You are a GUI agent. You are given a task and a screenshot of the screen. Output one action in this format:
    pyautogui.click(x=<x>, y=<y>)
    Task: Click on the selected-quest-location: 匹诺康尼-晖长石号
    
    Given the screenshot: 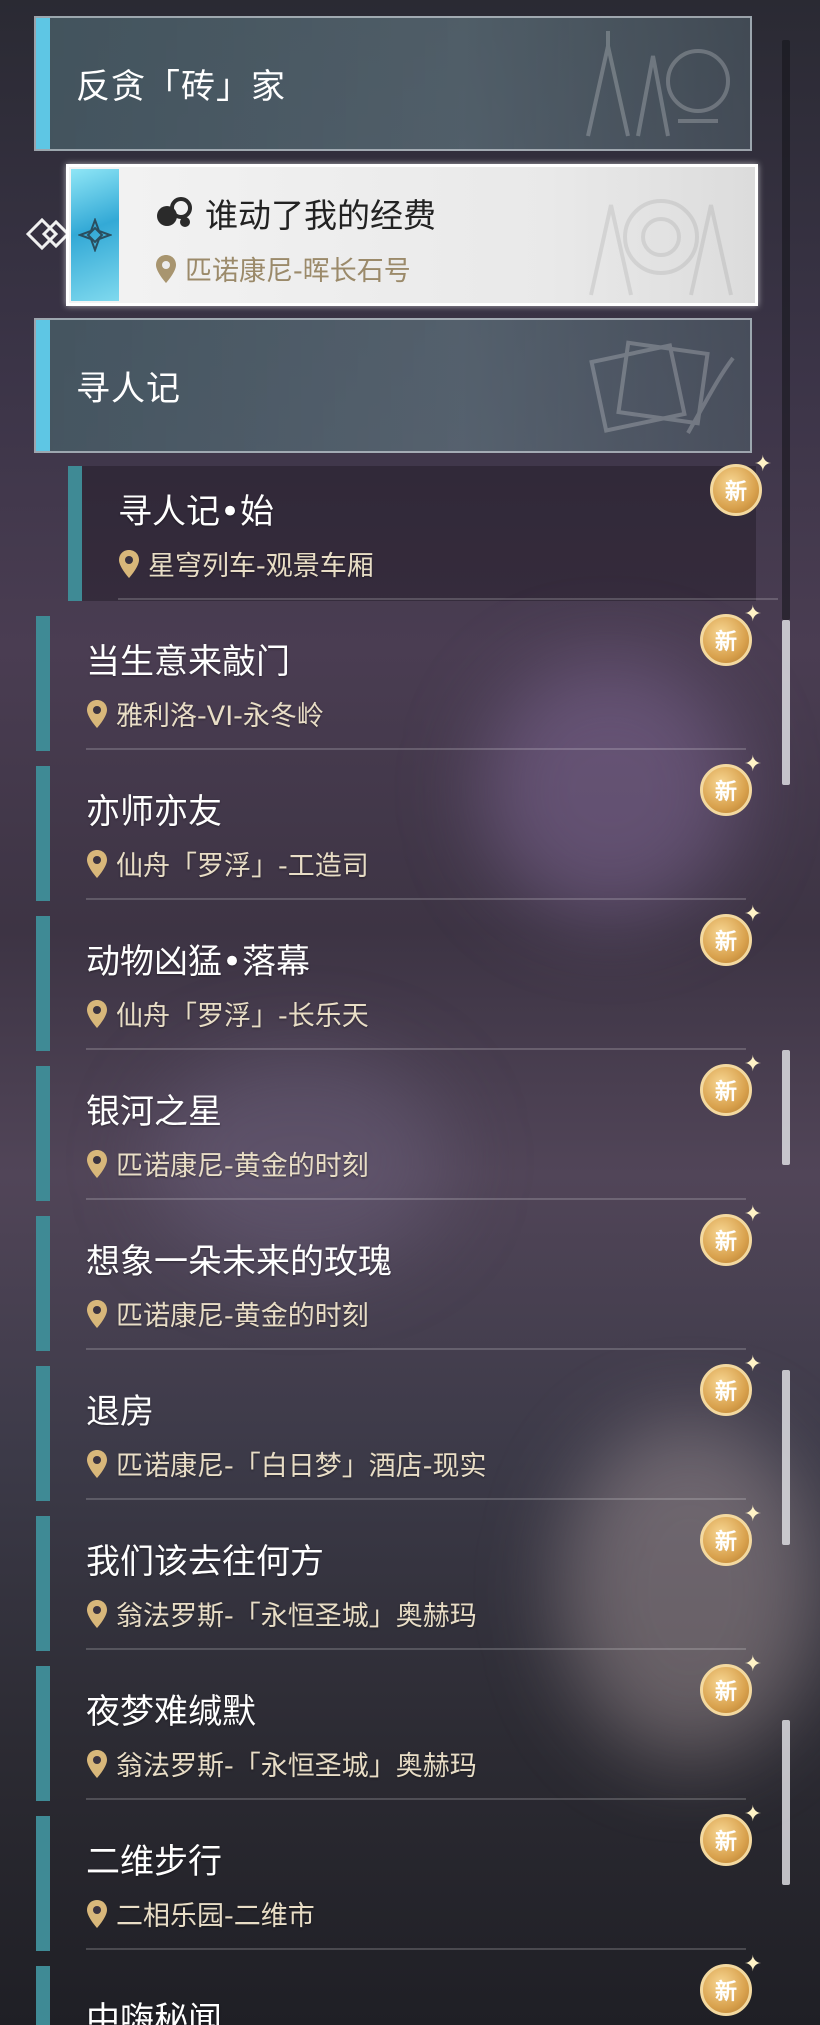 What is the action you would take?
    pyautogui.click(x=298, y=271)
    